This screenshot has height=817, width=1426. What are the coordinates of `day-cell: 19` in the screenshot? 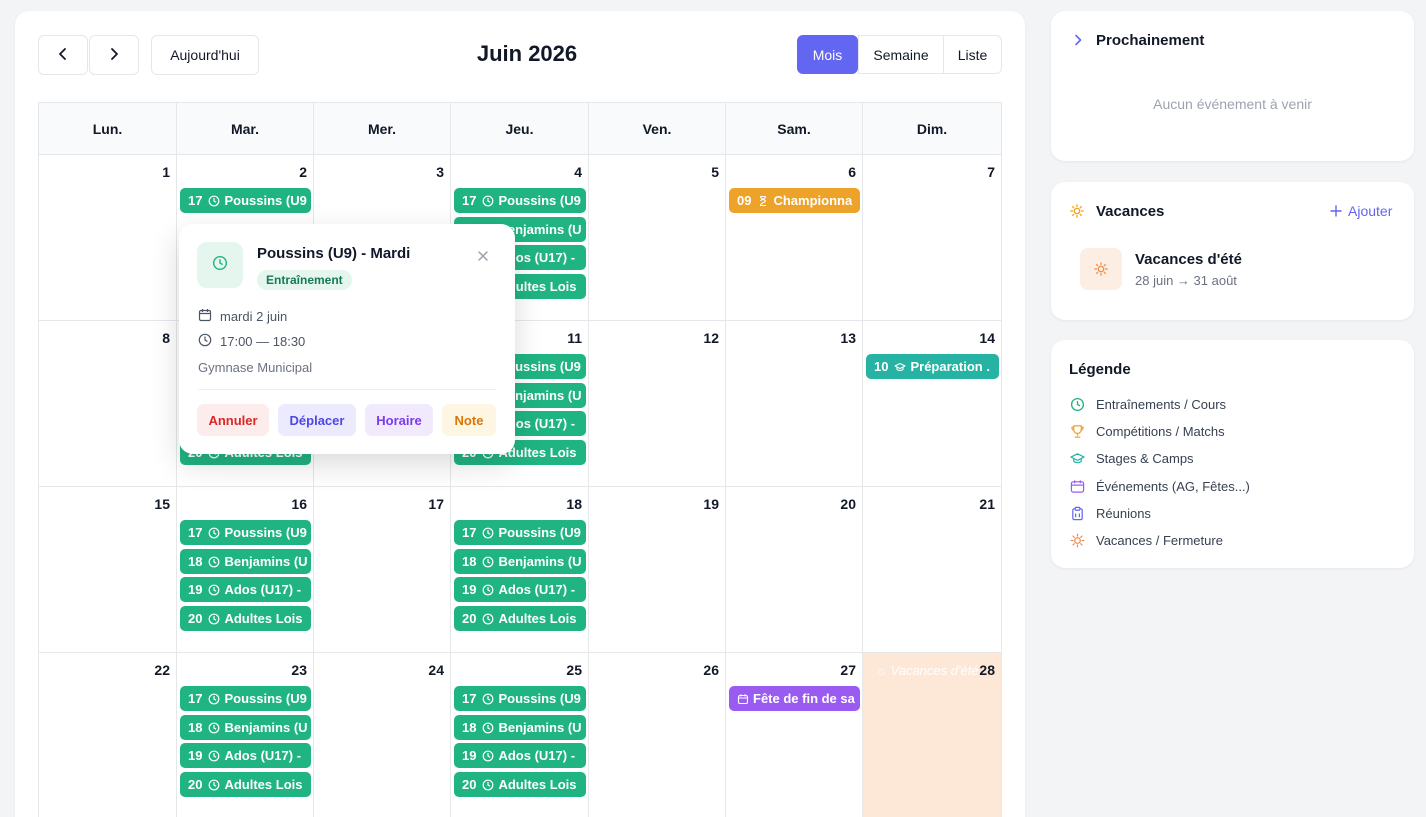 It's located at (657, 570).